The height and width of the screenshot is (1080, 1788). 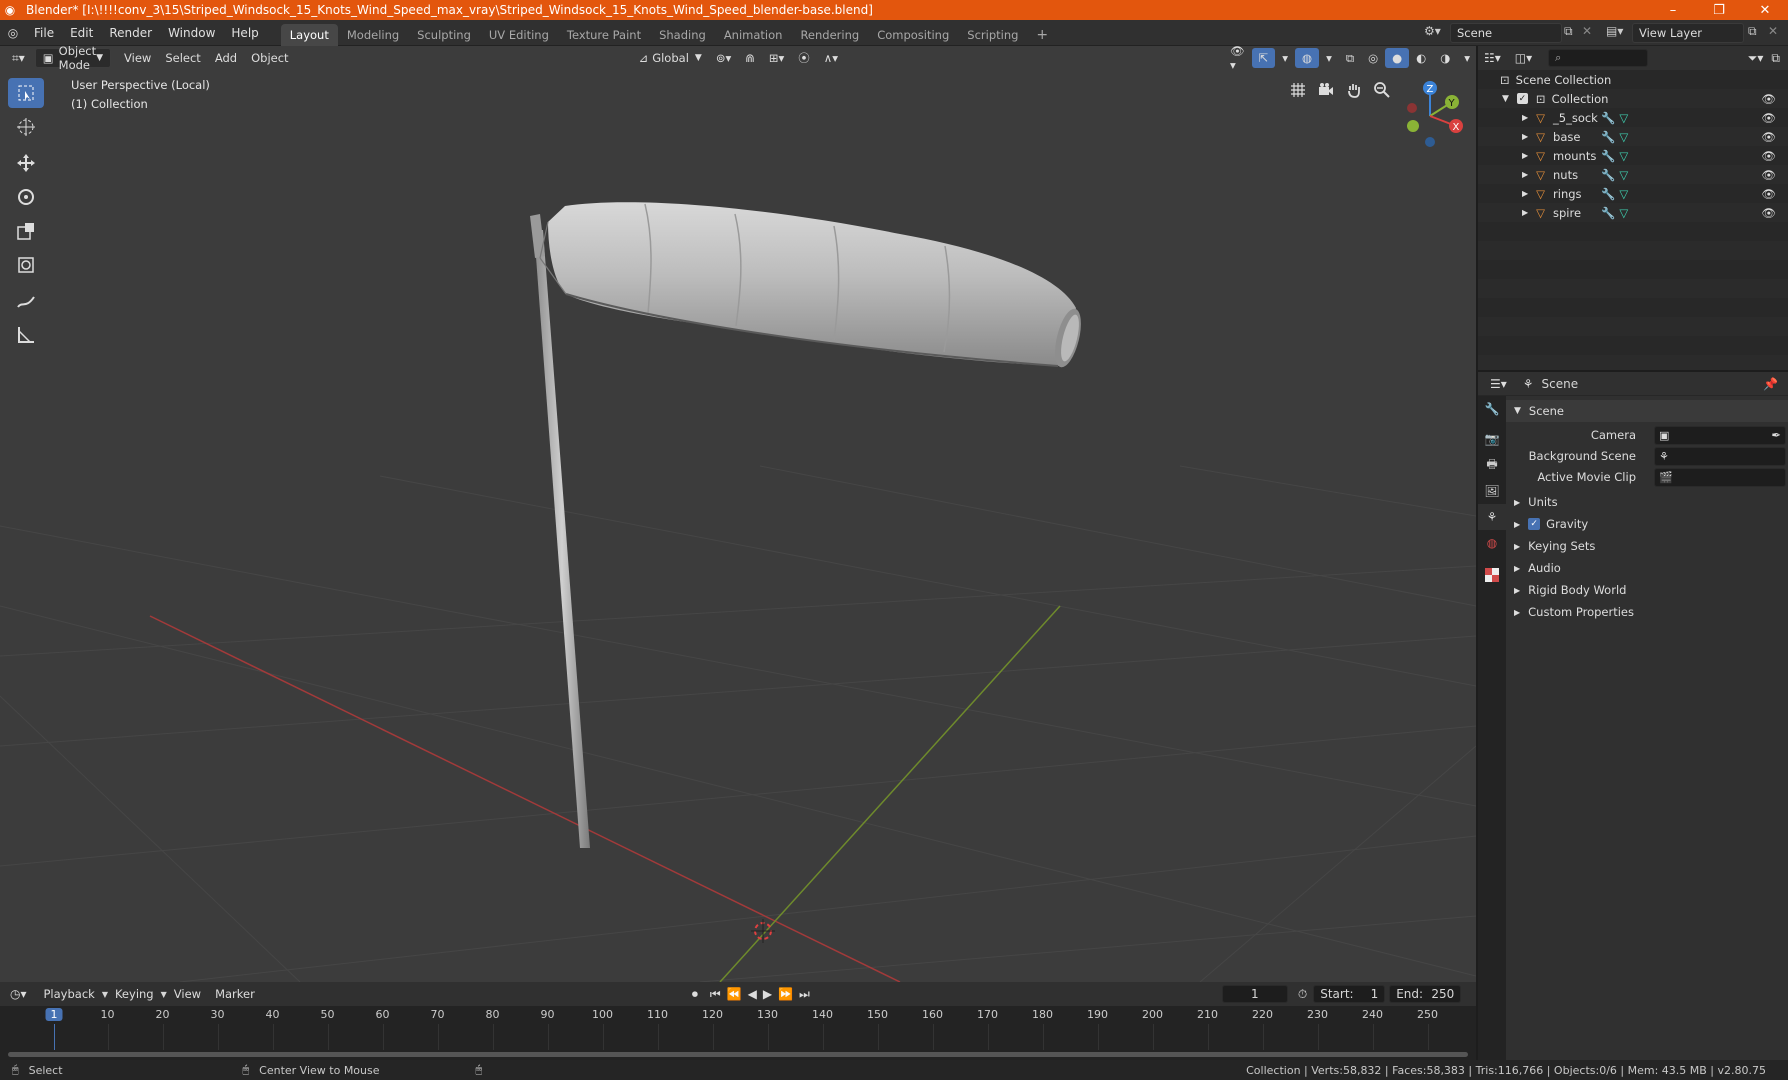 I want to click on texture-tab-icon, so click(x=1492, y=575).